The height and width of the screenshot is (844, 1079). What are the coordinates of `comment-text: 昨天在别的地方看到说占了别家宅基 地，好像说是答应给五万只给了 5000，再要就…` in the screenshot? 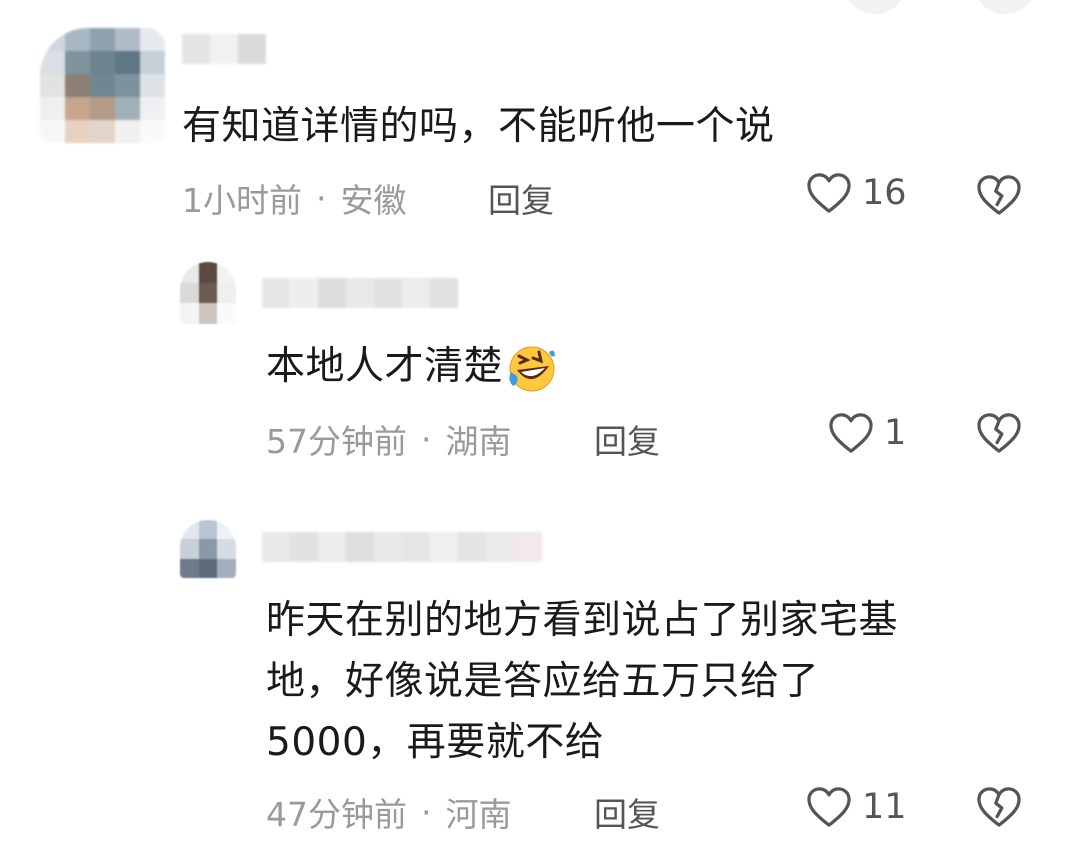 It's located at (582, 681).